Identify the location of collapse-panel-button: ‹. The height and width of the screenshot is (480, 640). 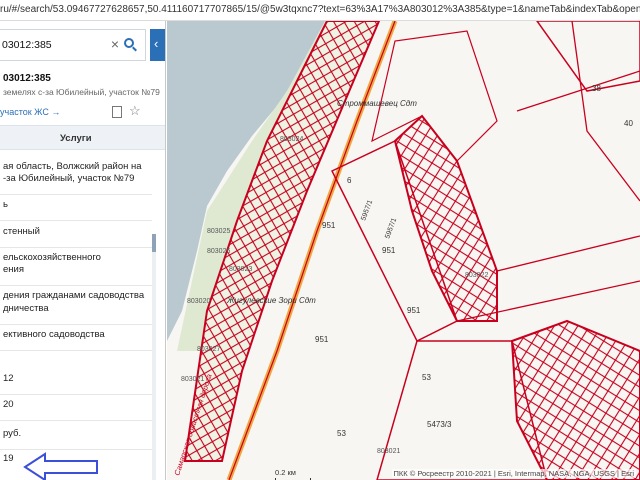
(157, 45).